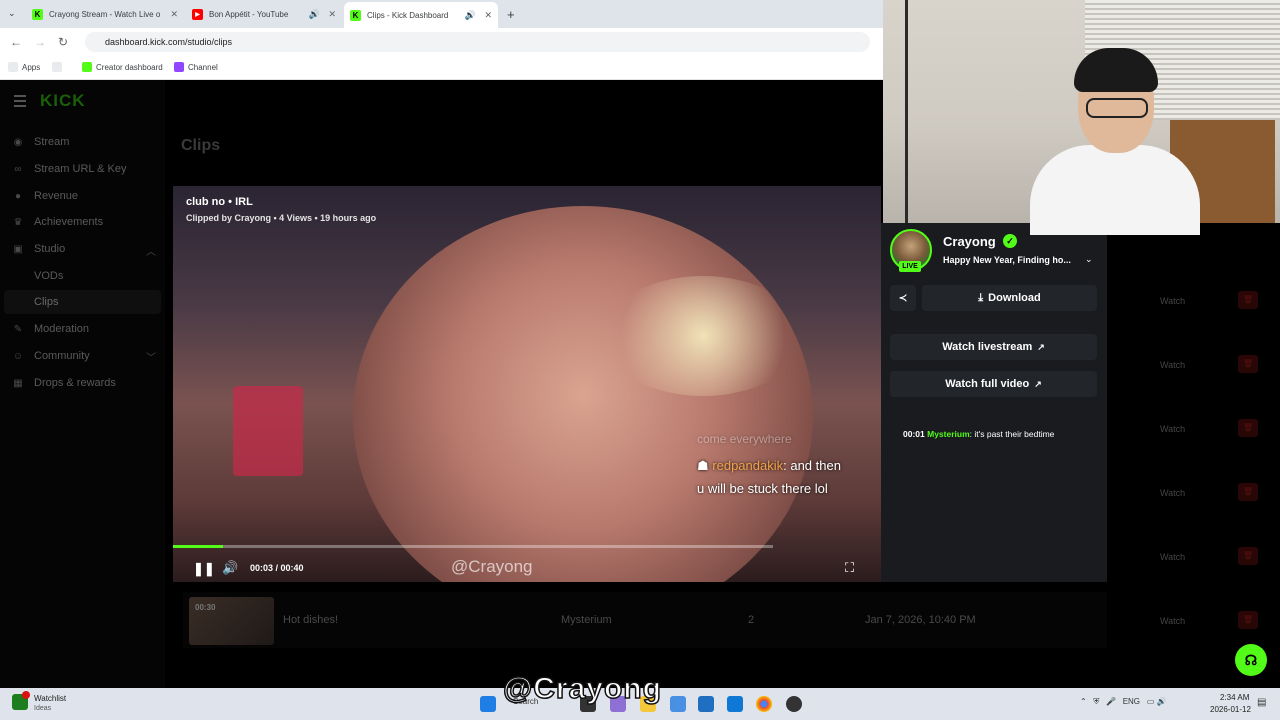 The height and width of the screenshot is (720, 1280). Describe the element at coordinates (1115, 190) in the screenshot. I see `webcam-person-body` at that location.